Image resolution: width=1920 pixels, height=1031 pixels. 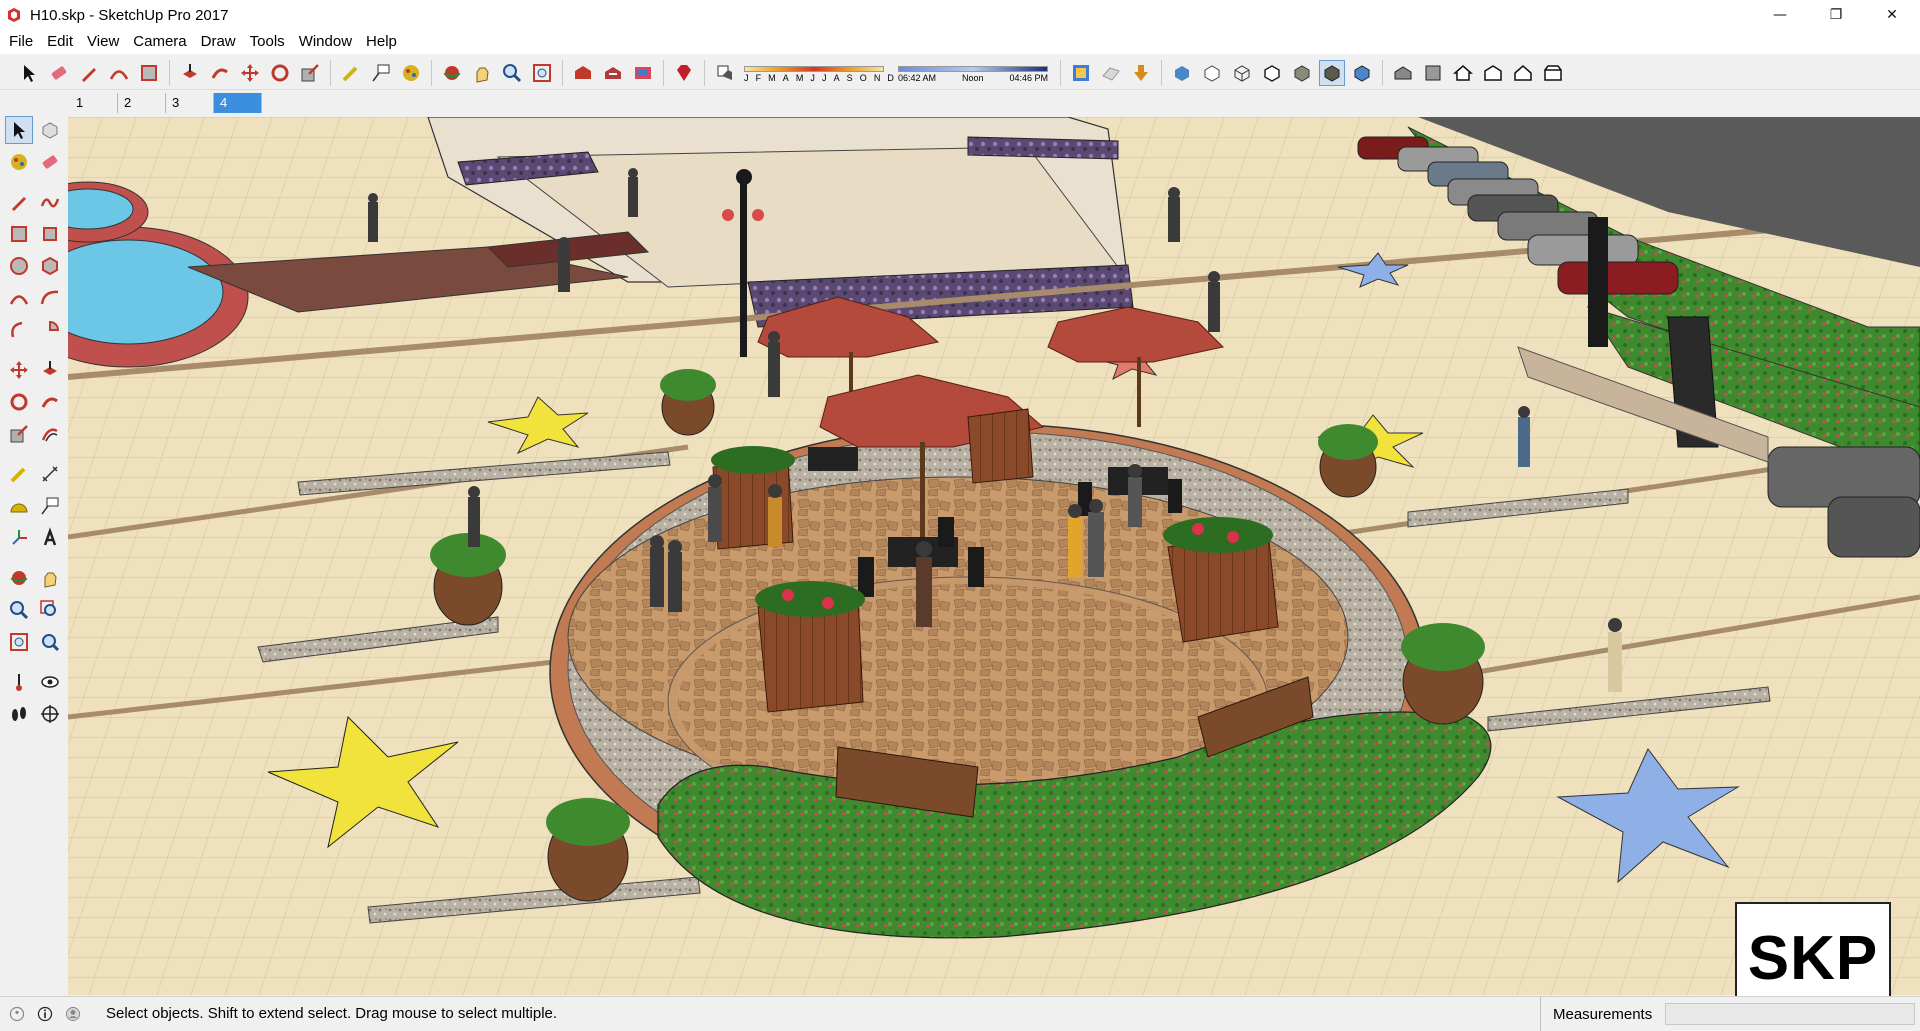 I want to click on freehand-icon, so click(x=50, y=202).